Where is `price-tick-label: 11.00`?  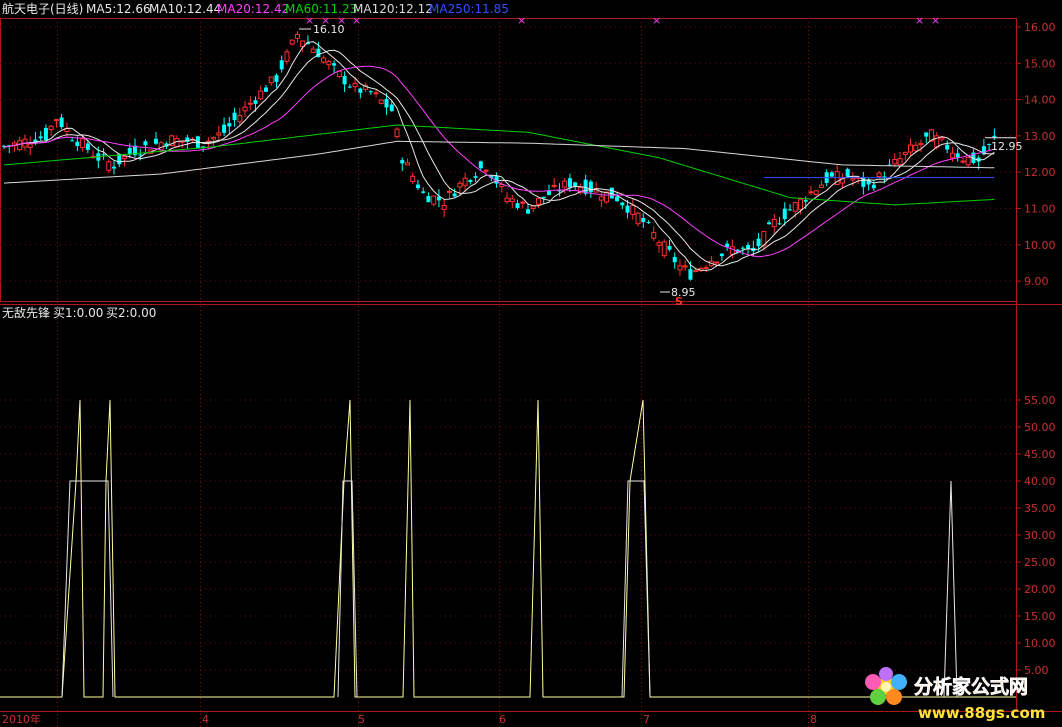
price-tick-label: 11.00 is located at coordinates (1040, 209).